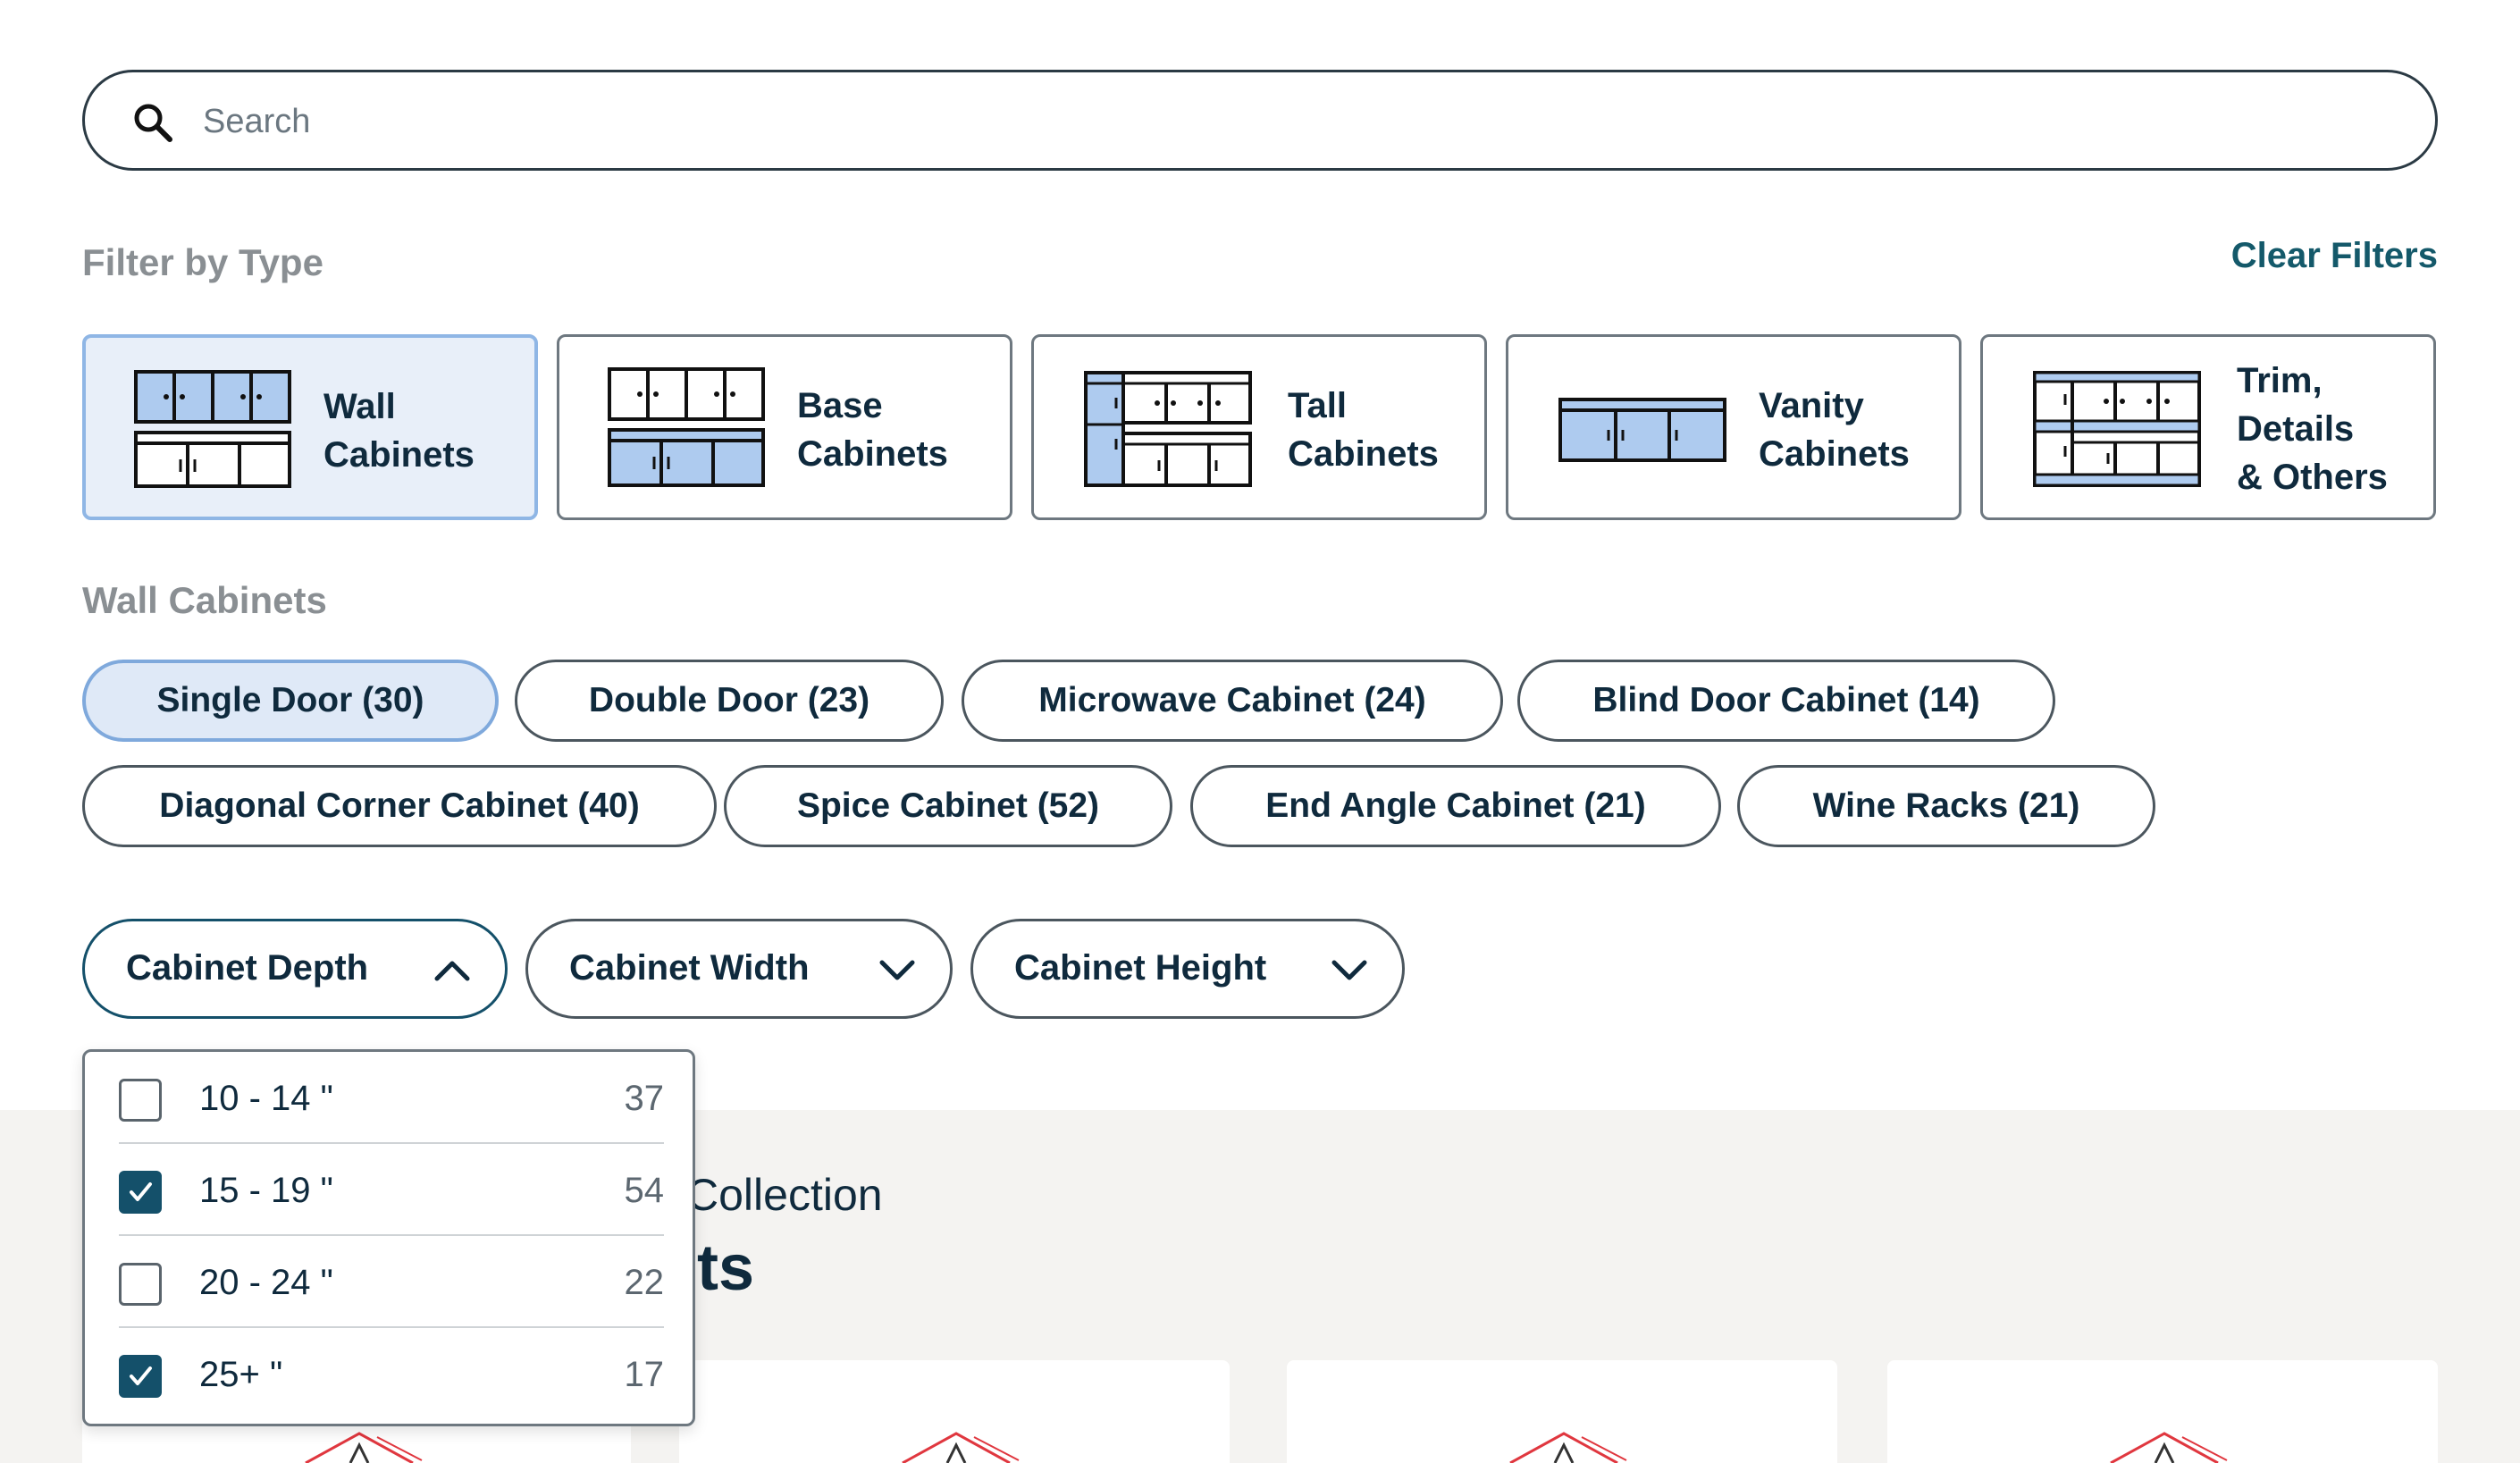  I want to click on cabinet-depth-dropdown: Cabinet Depth, so click(295, 969).